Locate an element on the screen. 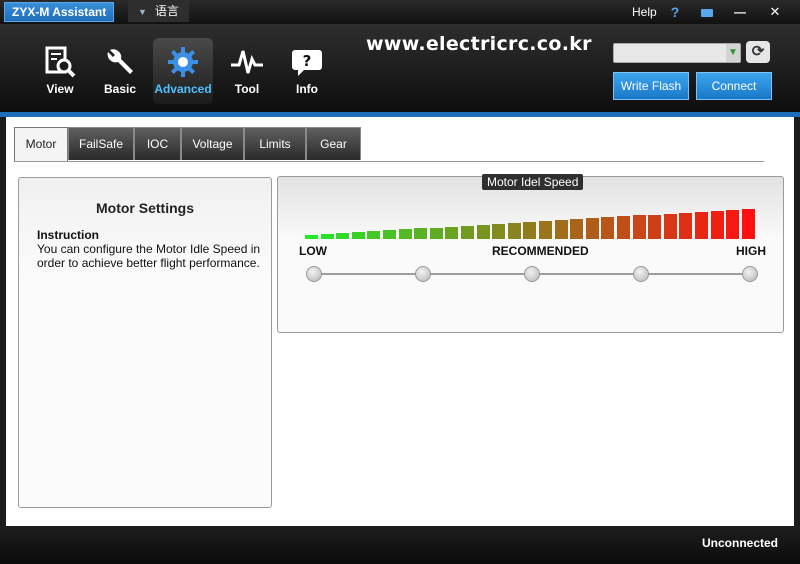 This screenshot has width=800, height=564. nav-basic: Basic is located at coordinates (120, 71).